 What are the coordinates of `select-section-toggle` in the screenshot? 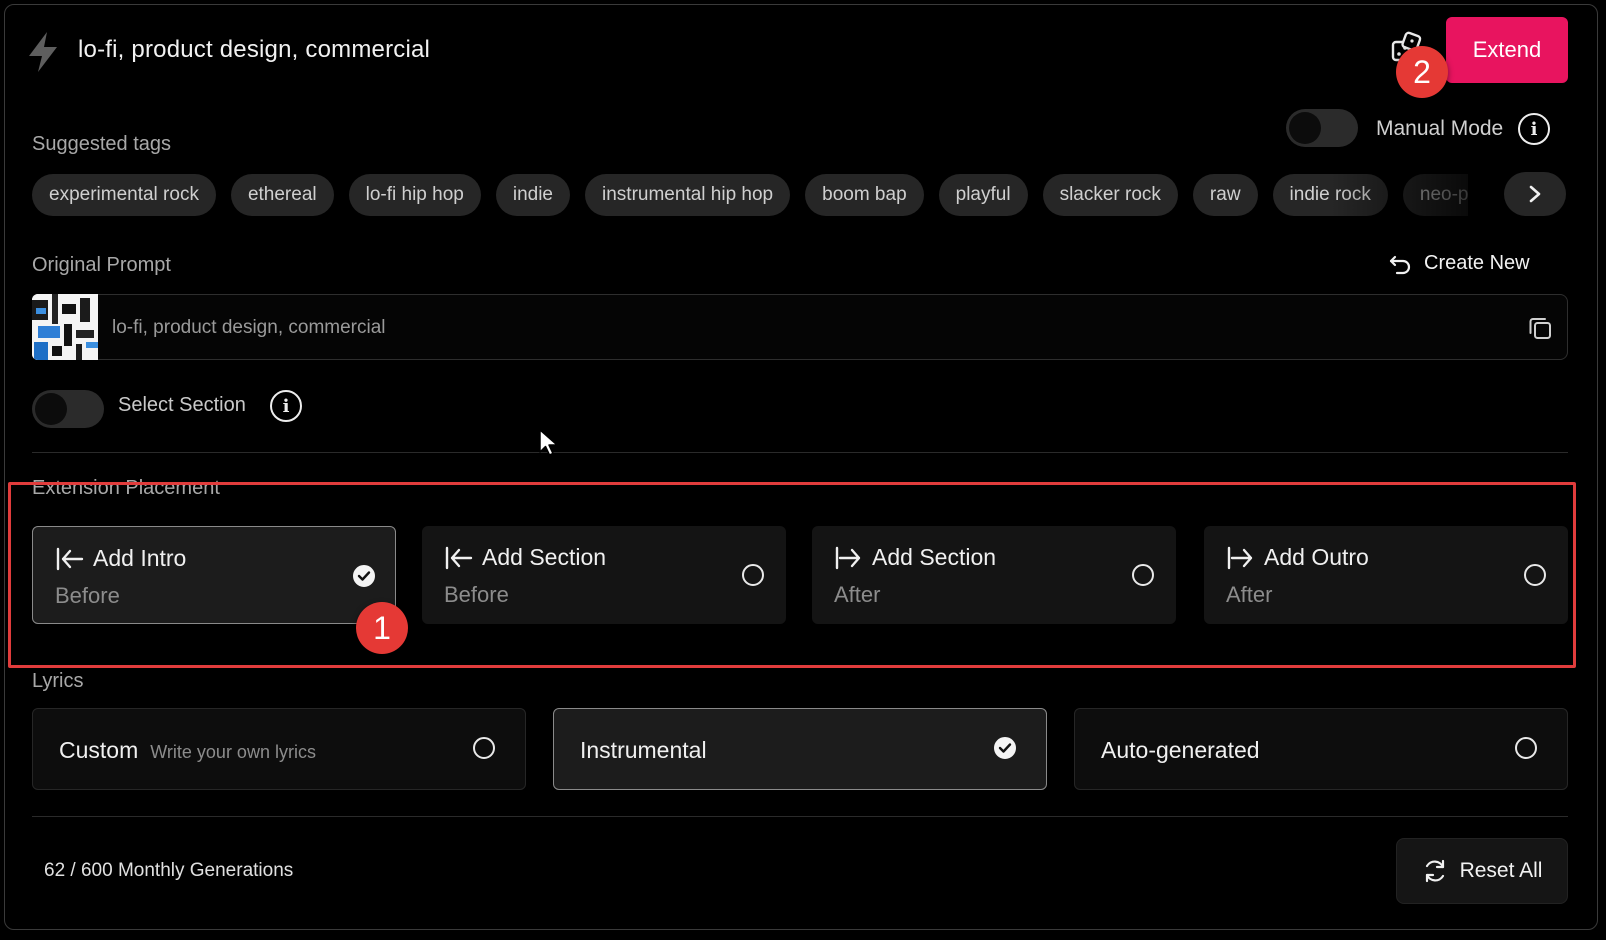 It's located at (68, 409).